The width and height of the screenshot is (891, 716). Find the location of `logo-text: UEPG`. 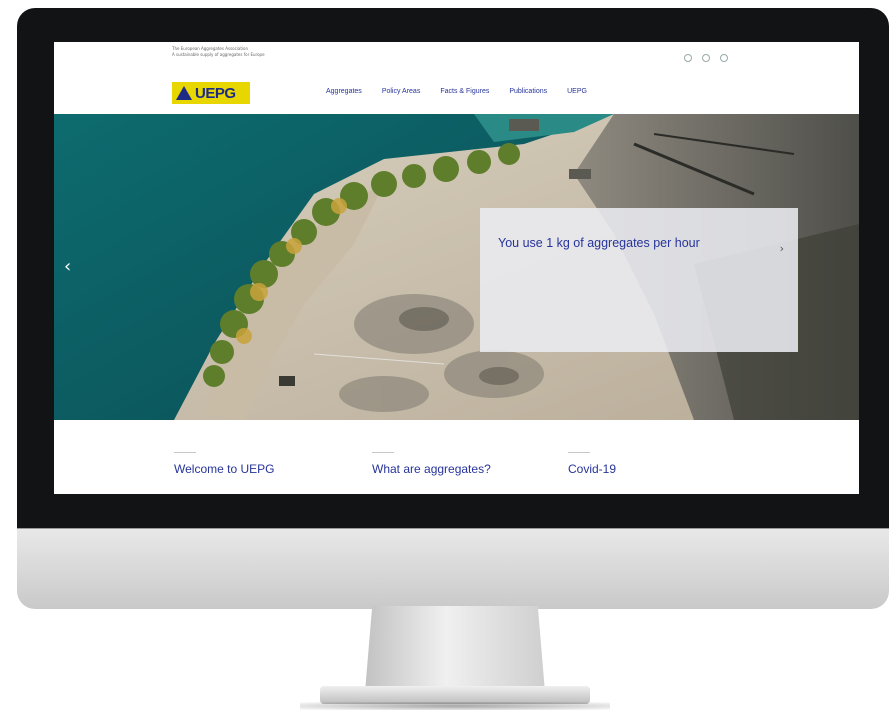

logo-text: UEPG is located at coordinates (215, 93).